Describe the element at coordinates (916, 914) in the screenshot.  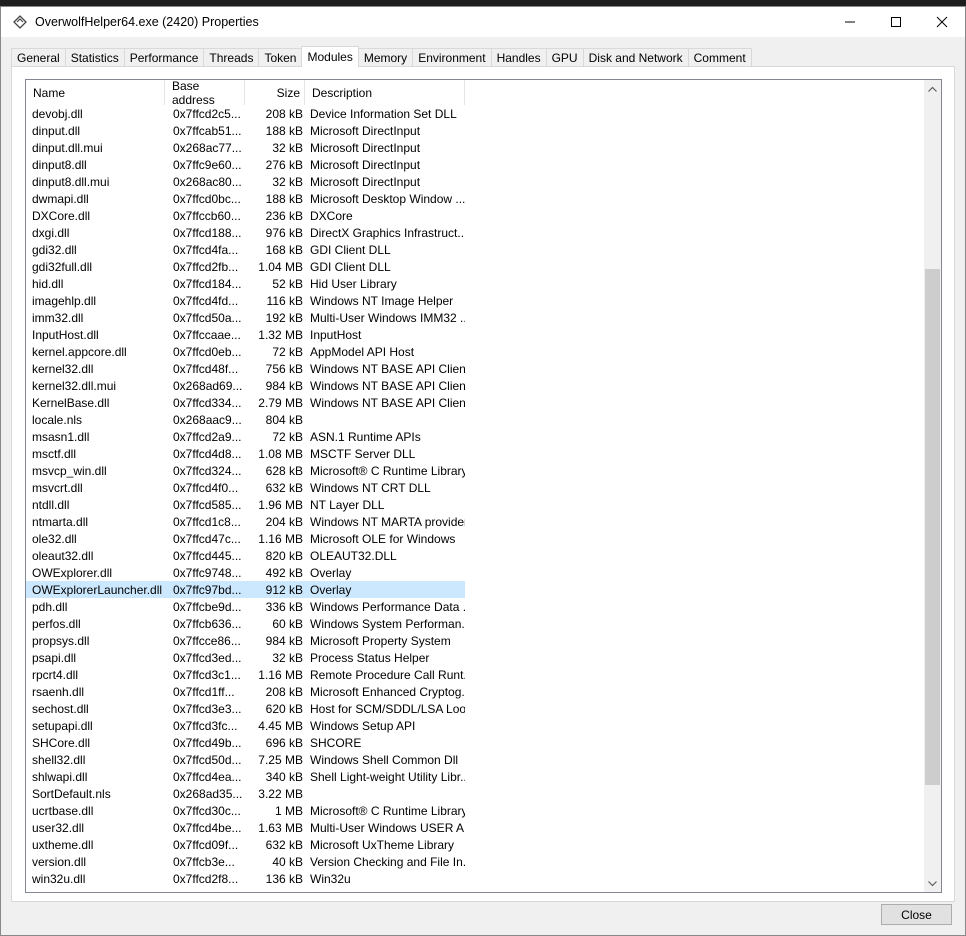
I see `close-button: Close` at that location.